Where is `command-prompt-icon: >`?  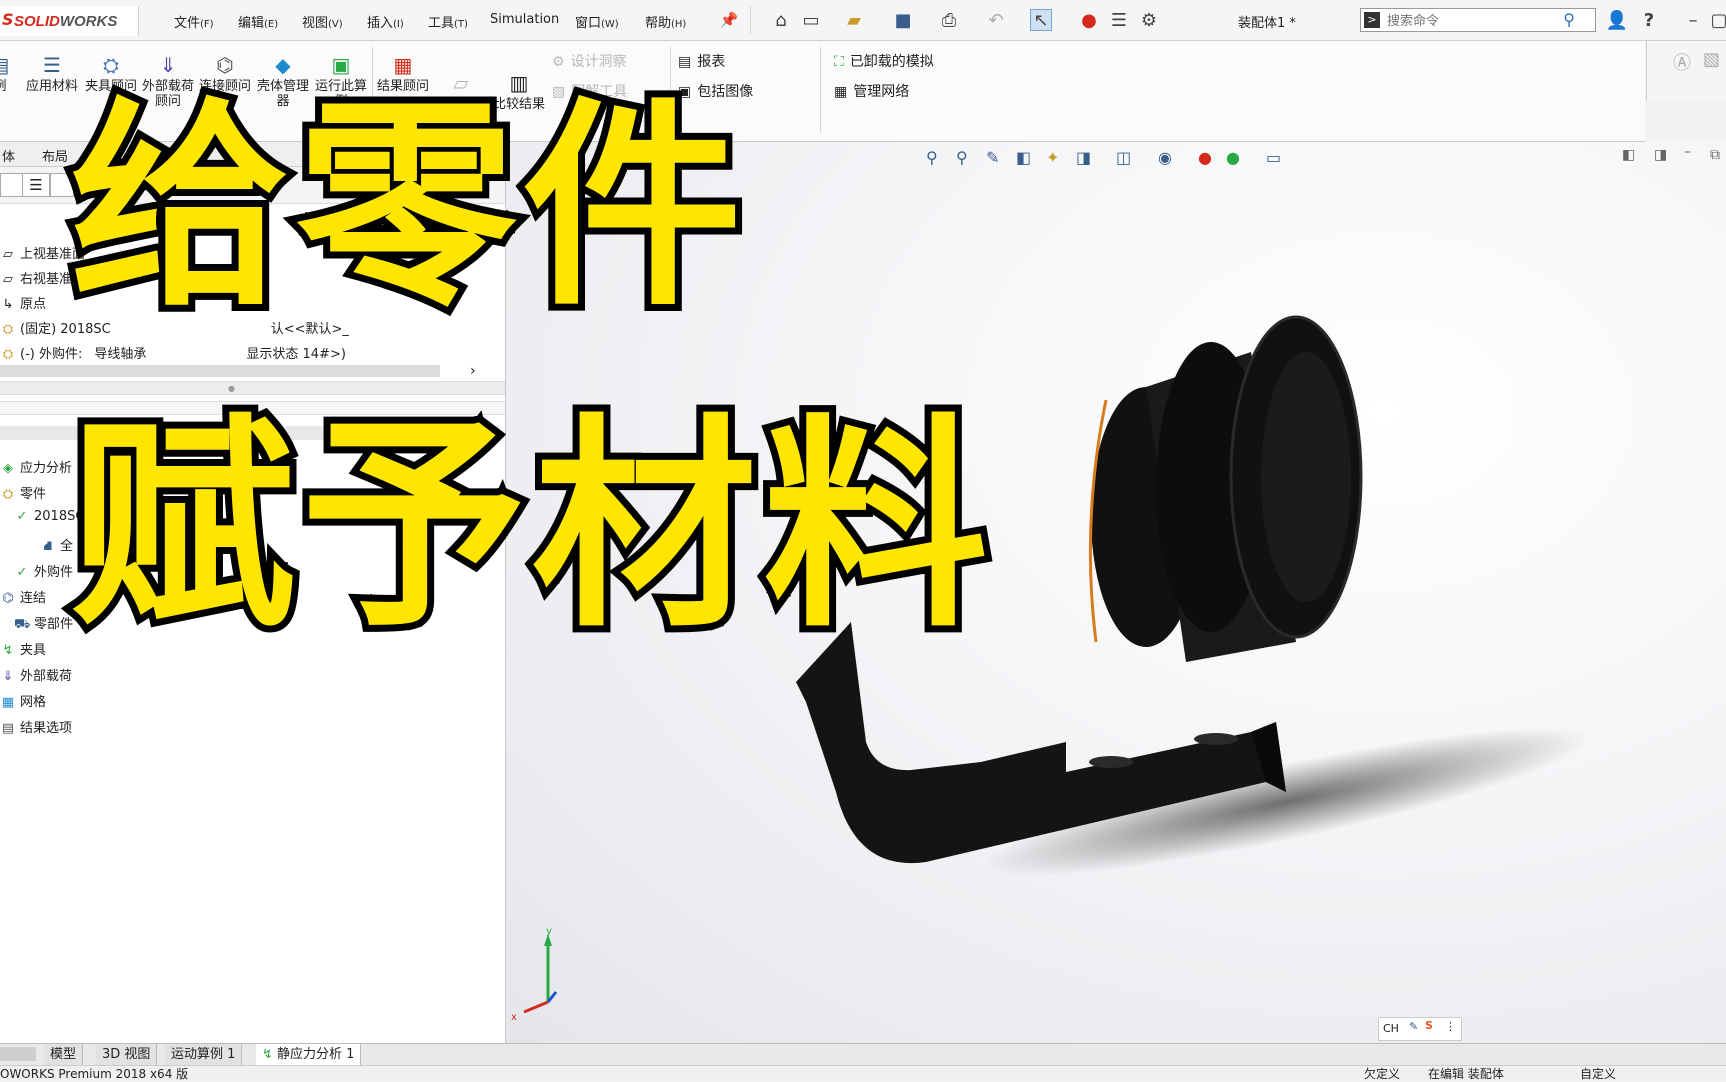
command-prompt-icon: > is located at coordinates (1372, 20).